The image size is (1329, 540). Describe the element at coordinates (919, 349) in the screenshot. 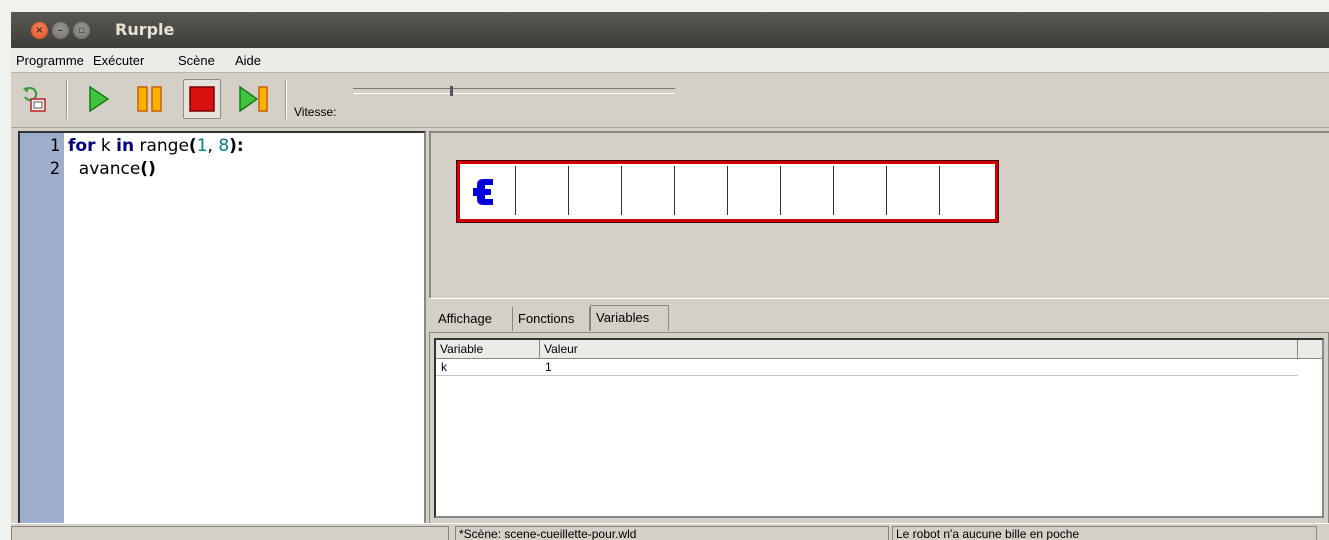

I see `column-header-valeur: Valeur` at that location.